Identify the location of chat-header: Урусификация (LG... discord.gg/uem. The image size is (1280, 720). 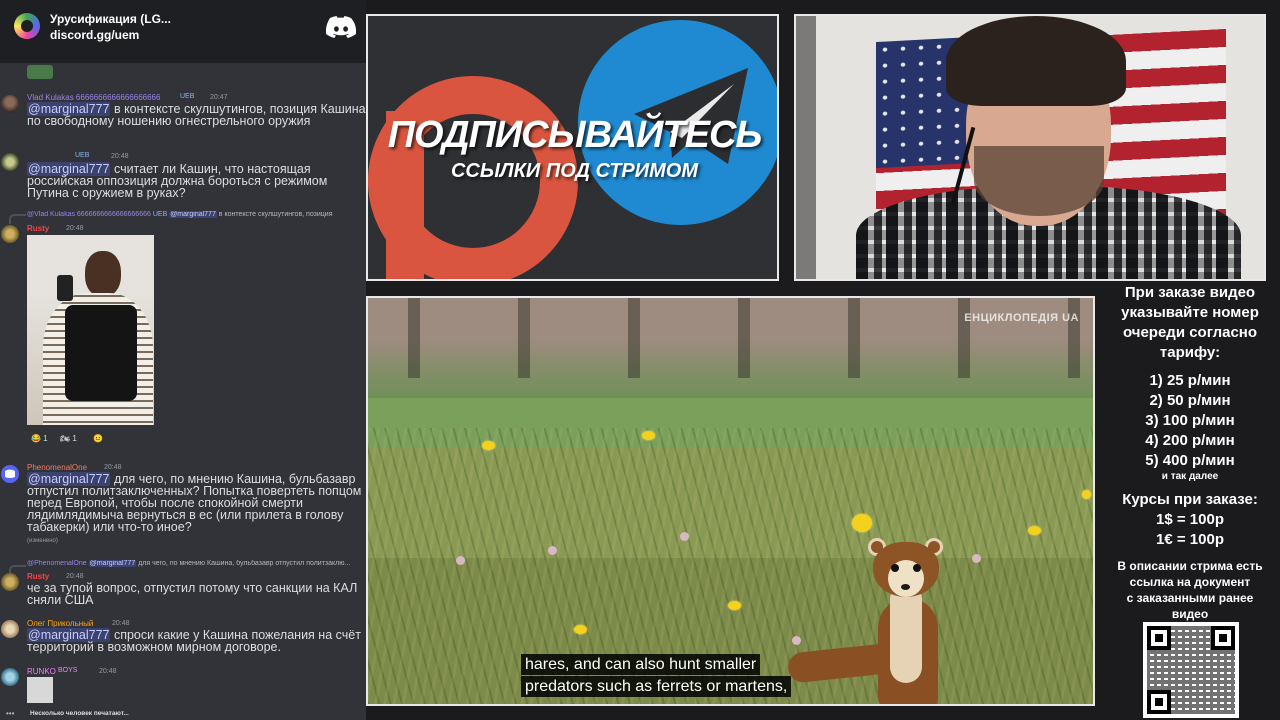
(183, 31).